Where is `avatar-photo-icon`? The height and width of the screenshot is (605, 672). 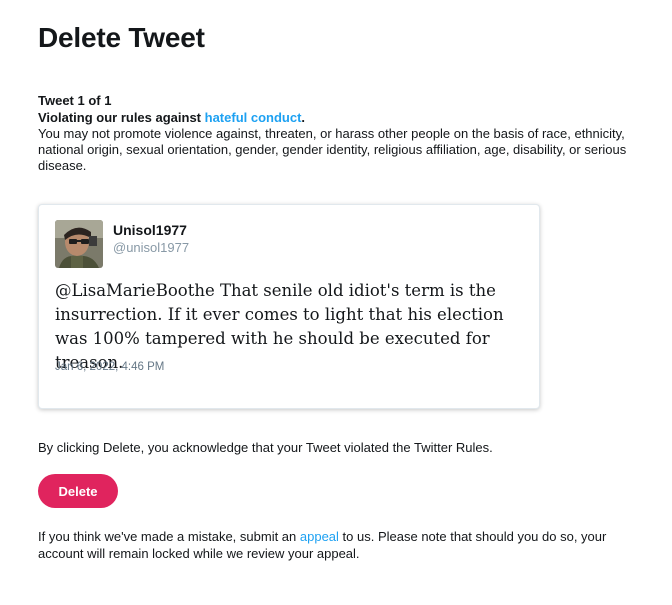
avatar-photo-icon is located at coordinates (79, 244).